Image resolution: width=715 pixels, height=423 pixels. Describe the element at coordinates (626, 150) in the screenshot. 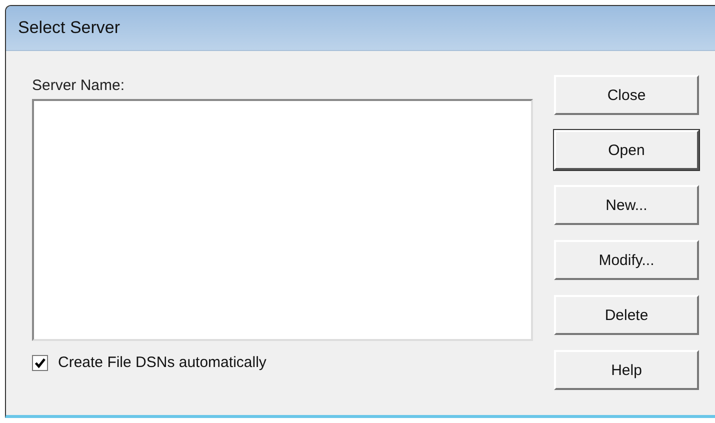

I see `dialog-button: Open` at that location.